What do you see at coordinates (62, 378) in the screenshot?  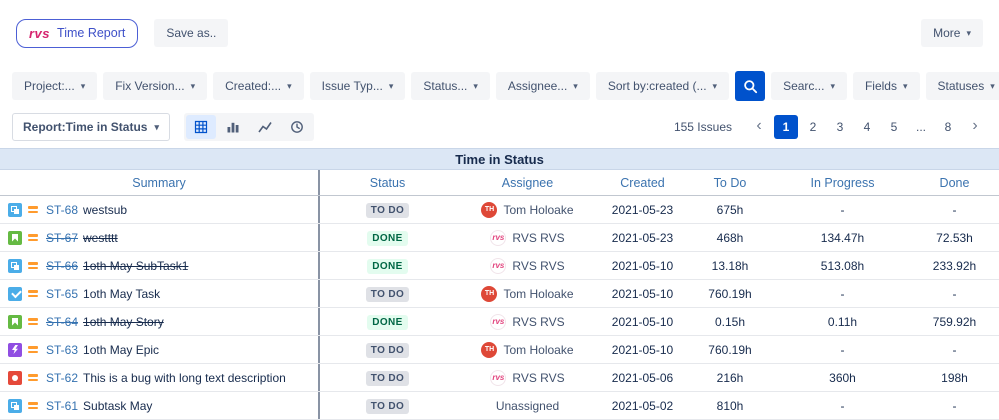 I see `issue-key-link: ST-62` at bounding box center [62, 378].